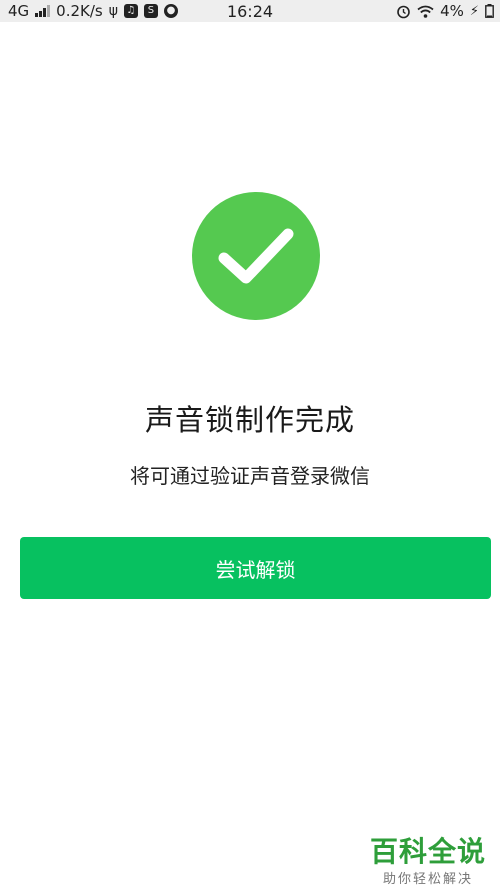 Image resolution: width=500 pixels, height=895 pixels. I want to click on page-title: 声音锁制作完成, so click(249, 420).